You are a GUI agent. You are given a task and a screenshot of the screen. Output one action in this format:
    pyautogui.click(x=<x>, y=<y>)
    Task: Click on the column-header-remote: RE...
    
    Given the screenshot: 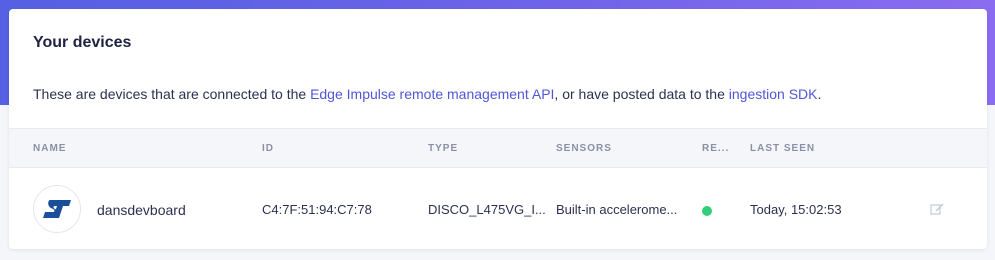 What is the action you would take?
    pyautogui.click(x=715, y=148)
    